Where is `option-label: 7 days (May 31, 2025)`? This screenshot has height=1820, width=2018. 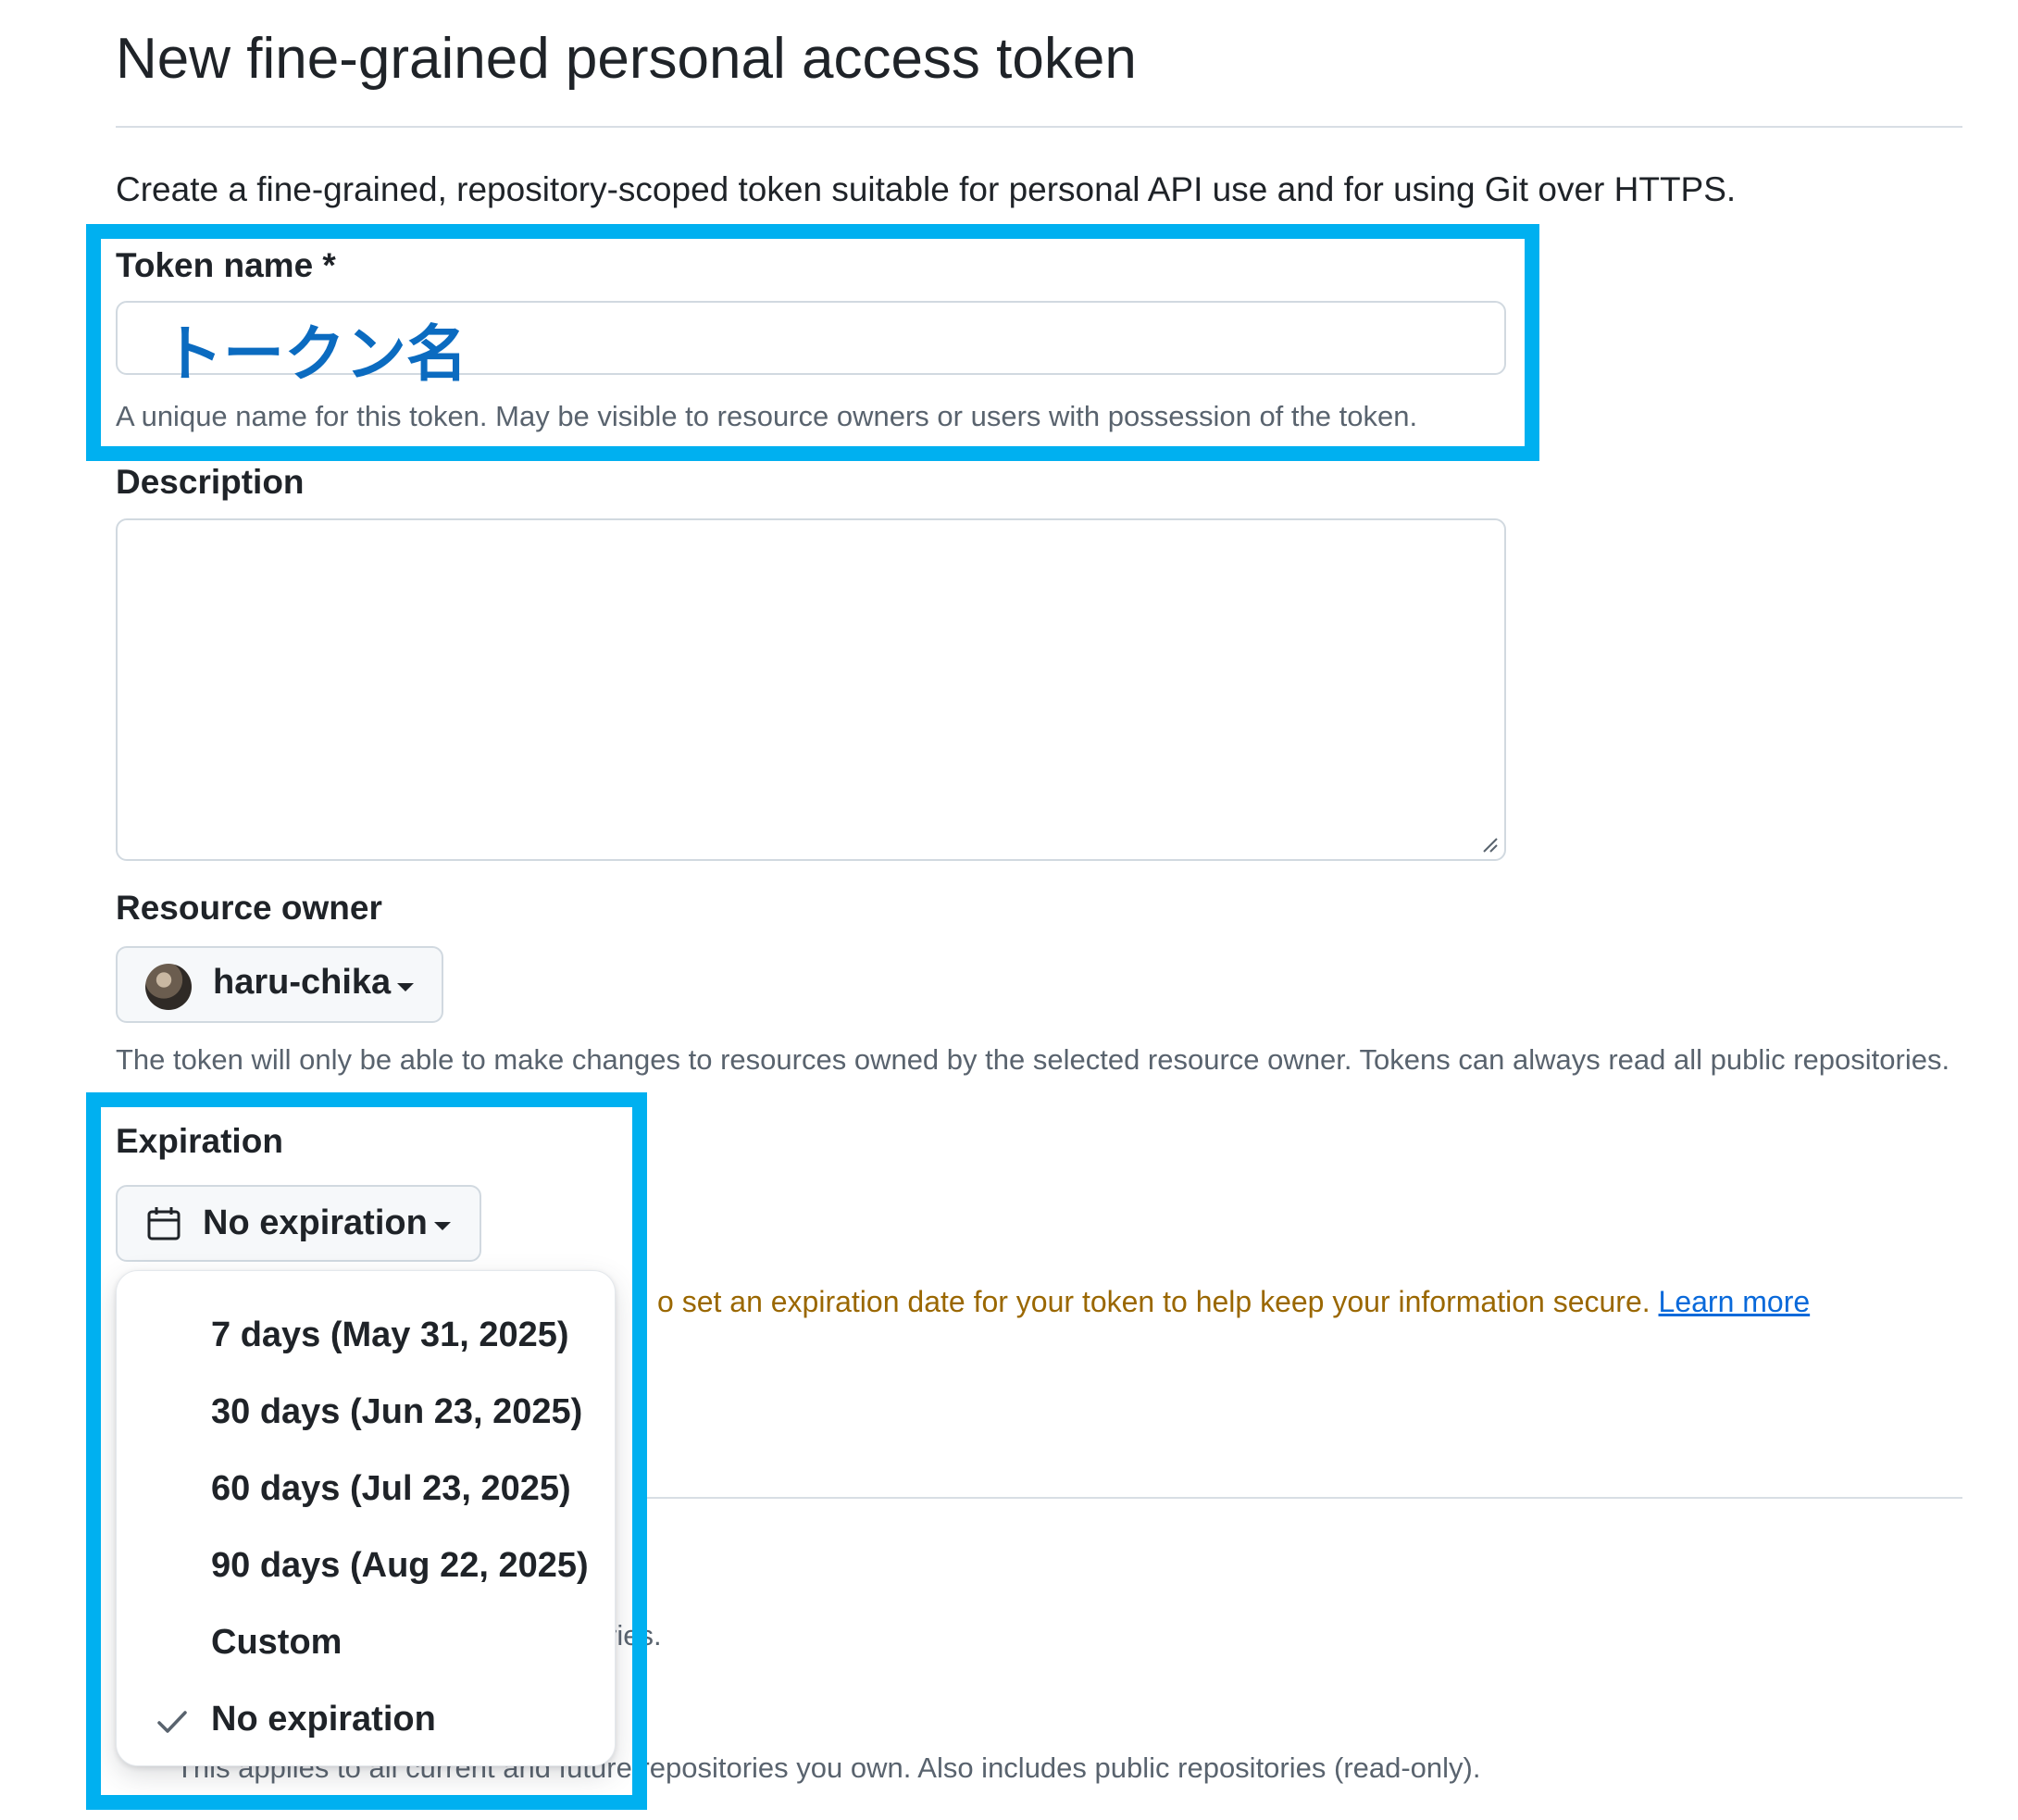 option-label: 7 days (May 31, 2025) is located at coordinates (390, 1334).